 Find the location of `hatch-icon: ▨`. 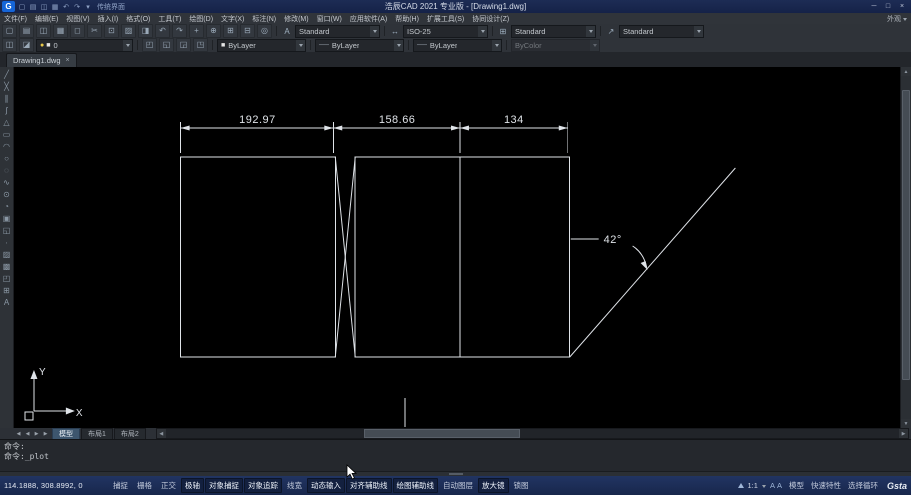

hatch-icon: ▨ is located at coordinates (6, 254).